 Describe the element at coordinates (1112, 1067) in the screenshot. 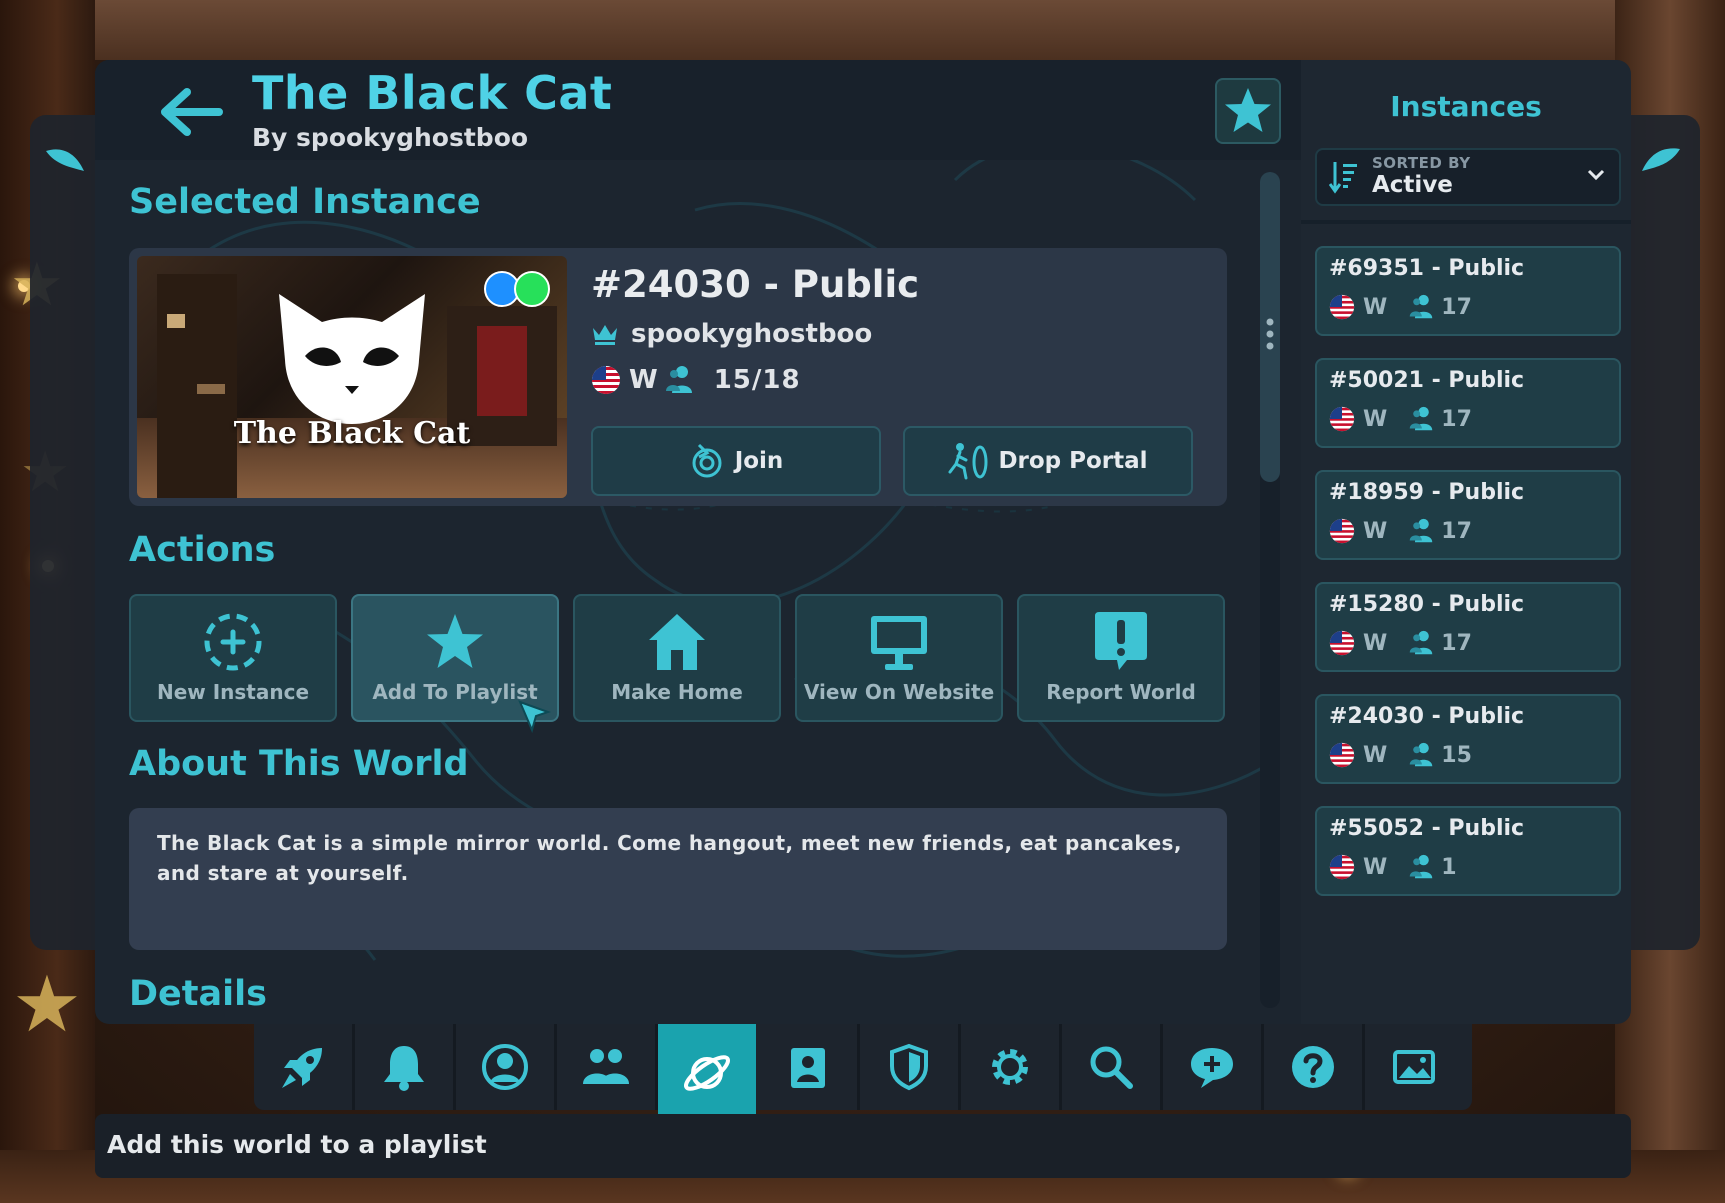

I see `nav-search` at that location.